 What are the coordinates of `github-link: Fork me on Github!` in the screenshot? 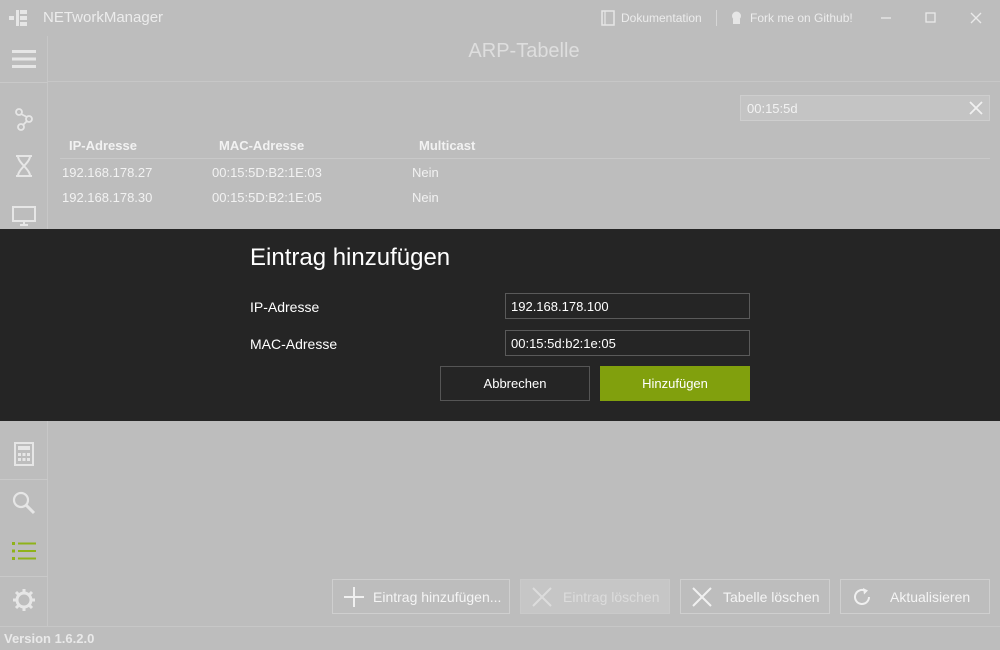 It's located at (791, 17).